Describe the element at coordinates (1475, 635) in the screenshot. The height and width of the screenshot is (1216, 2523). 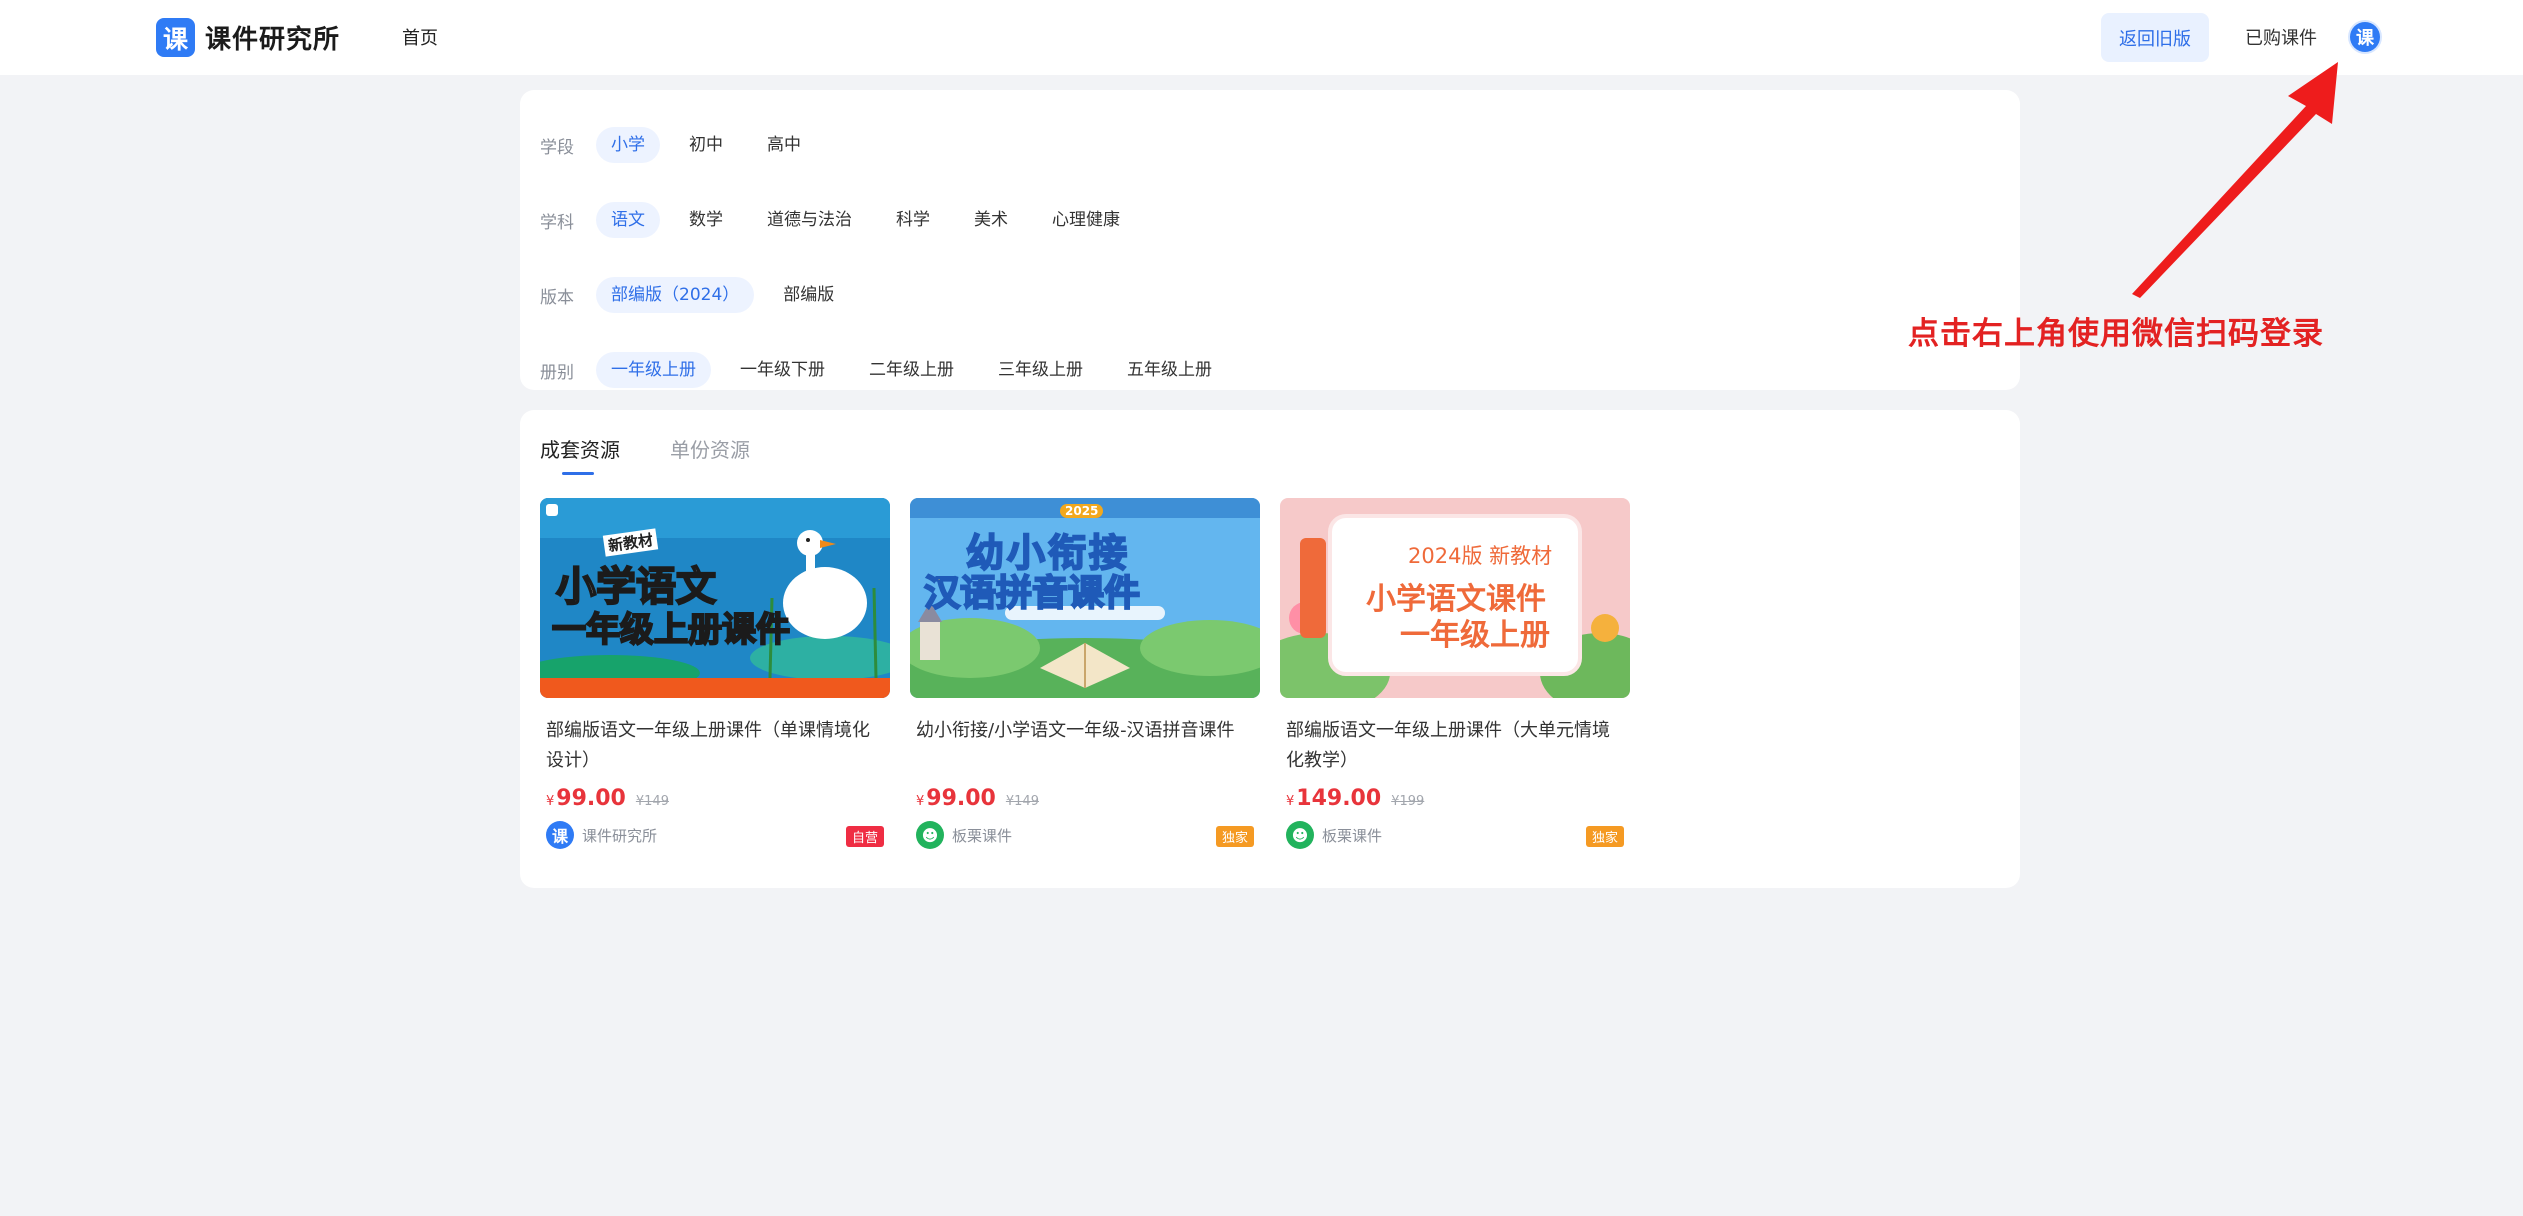
I see `thumb-subheadline: 一年级上册` at that location.